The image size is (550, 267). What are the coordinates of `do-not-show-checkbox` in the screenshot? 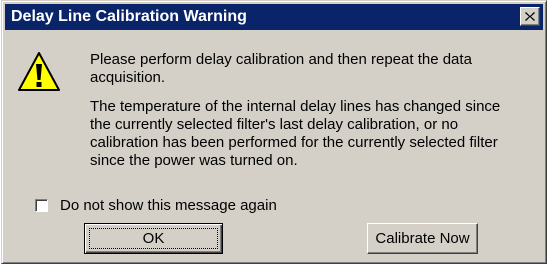 It's located at (41, 205).